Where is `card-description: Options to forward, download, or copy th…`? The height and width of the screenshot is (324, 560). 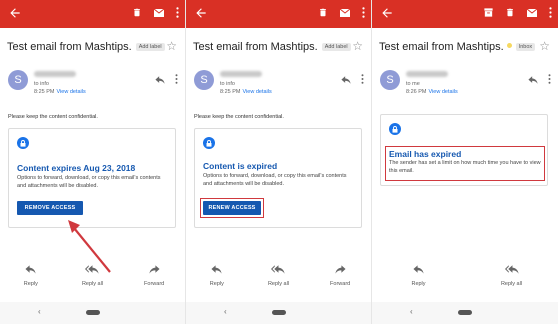 card-description: Options to forward, download, or copy th… is located at coordinates (275, 180).